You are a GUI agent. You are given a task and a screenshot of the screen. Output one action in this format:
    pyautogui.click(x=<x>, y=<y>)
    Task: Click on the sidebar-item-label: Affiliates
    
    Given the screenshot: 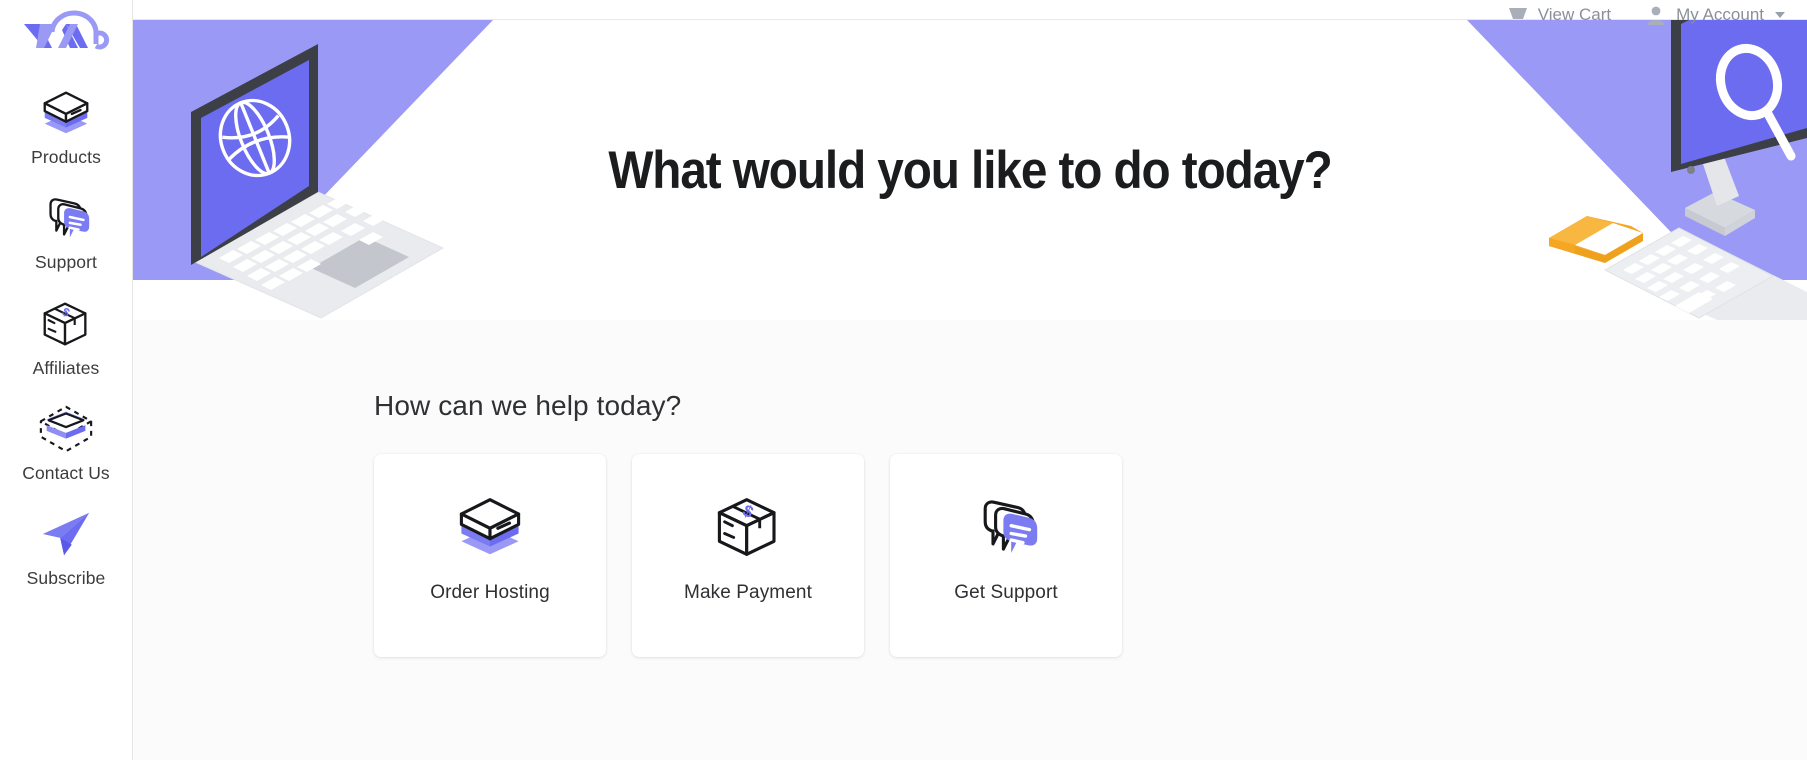 What is the action you would take?
    pyautogui.click(x=66, y=367)
    